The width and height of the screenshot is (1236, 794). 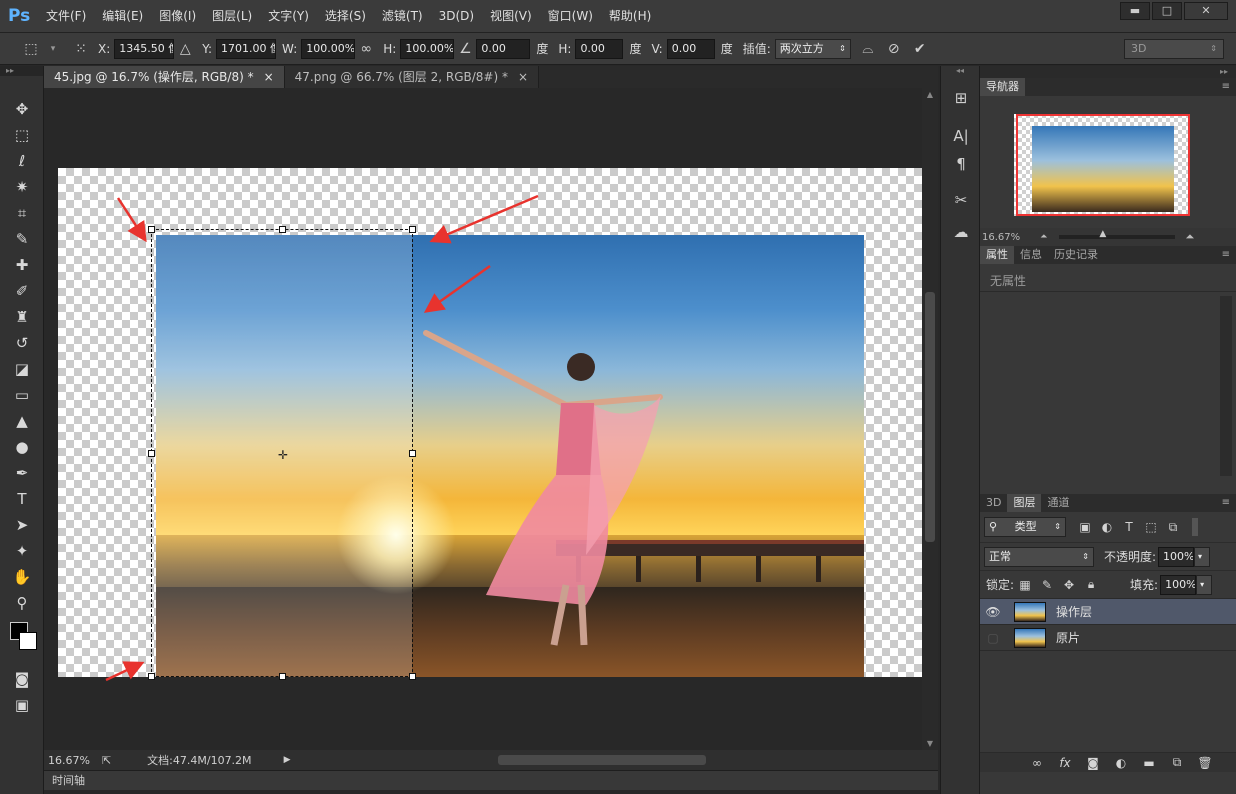 I want to click on menu-file: 文件(F), so click(x=66, y=16).